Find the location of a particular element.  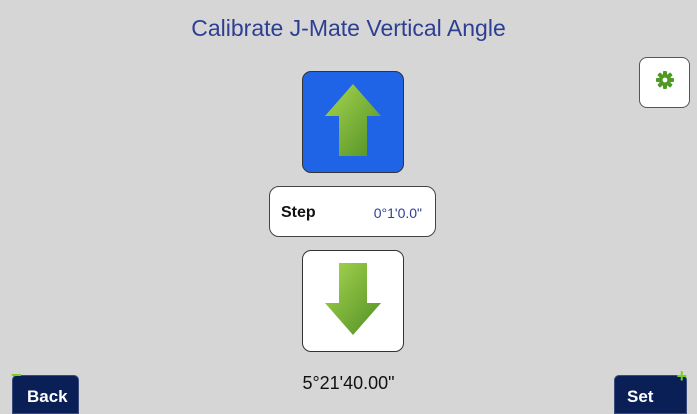

step-size-selector: Step 0°1'0.0" is located at coordinates (352, 211).